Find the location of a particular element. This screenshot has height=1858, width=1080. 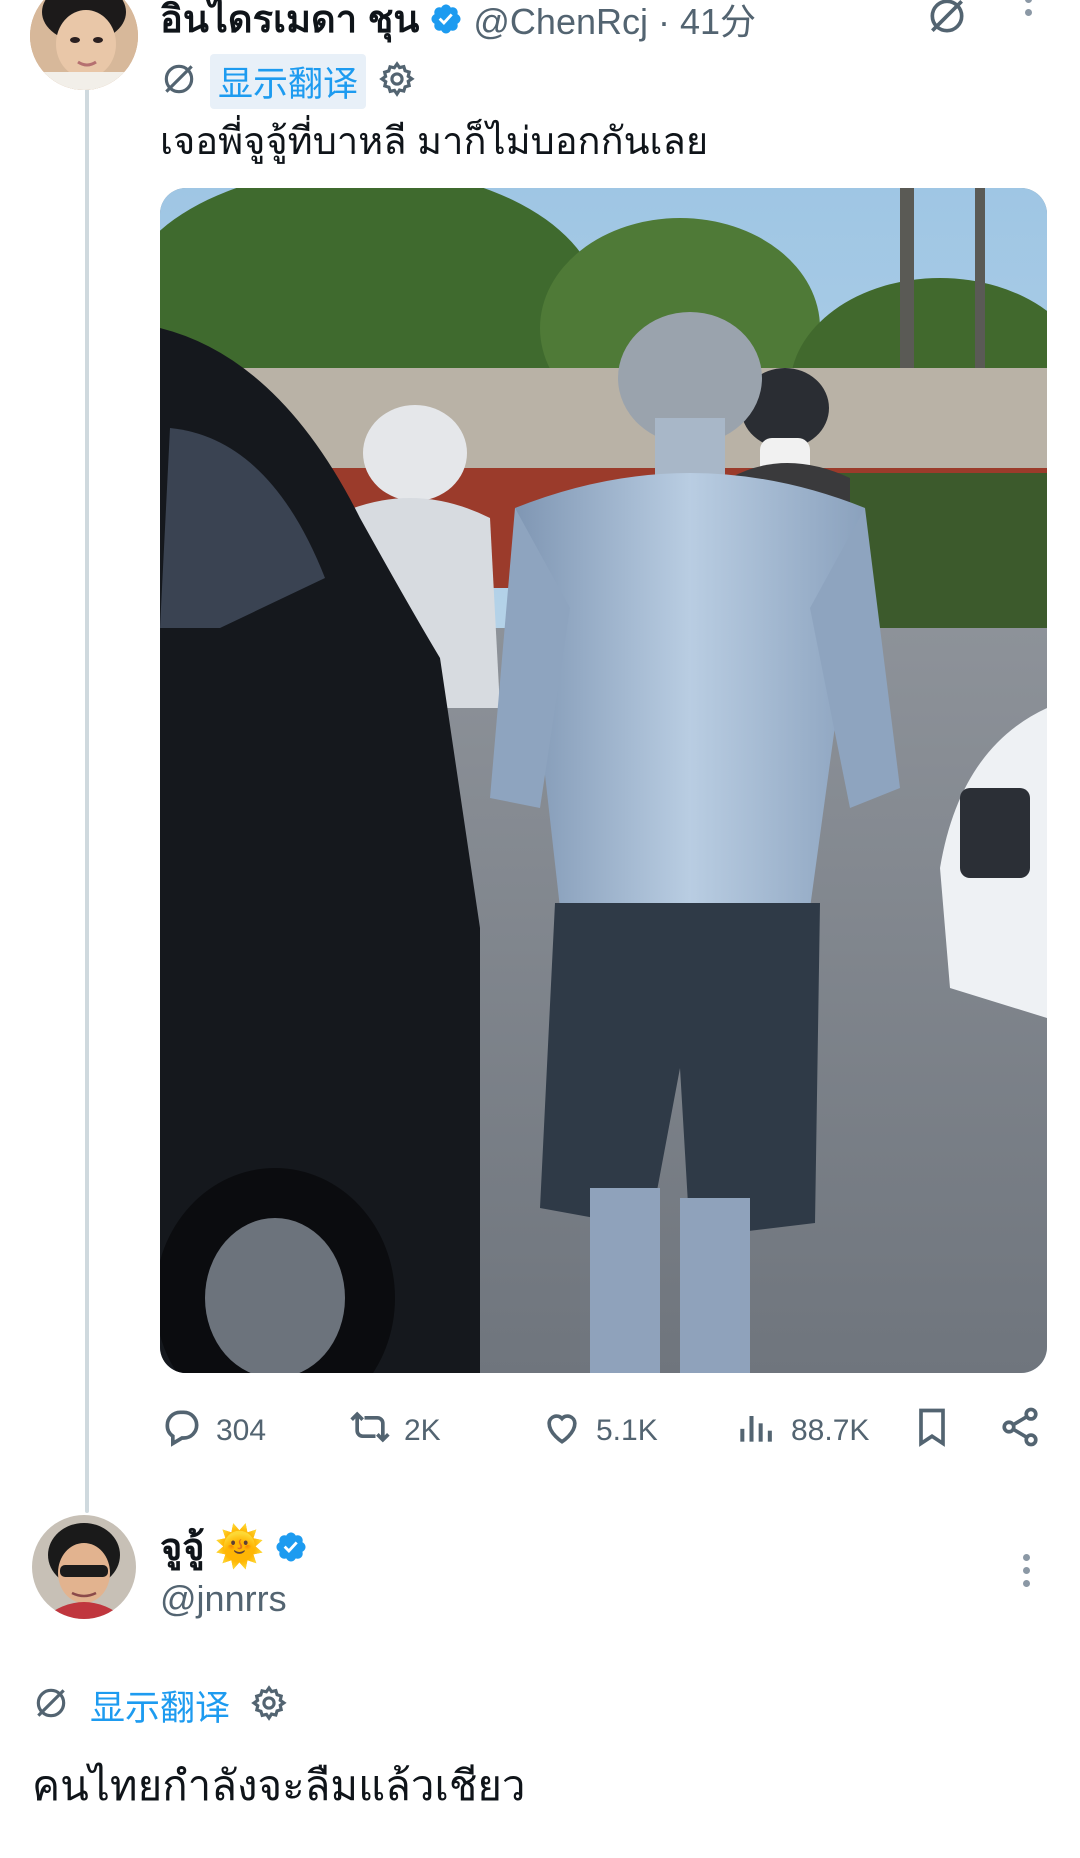

reply-button: 304 is located at coordinates (213, 1431).